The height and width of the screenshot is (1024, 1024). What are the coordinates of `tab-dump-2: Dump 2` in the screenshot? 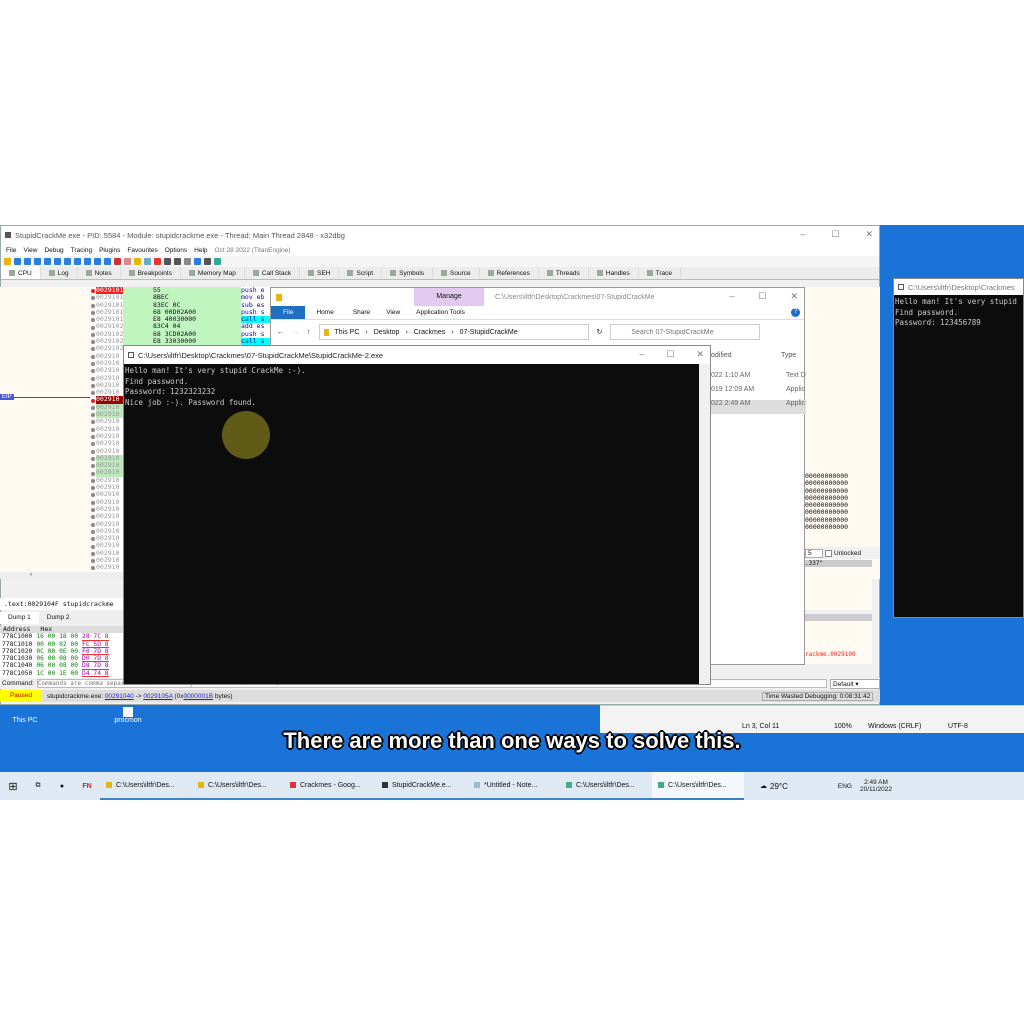 It's located at (58, 618).